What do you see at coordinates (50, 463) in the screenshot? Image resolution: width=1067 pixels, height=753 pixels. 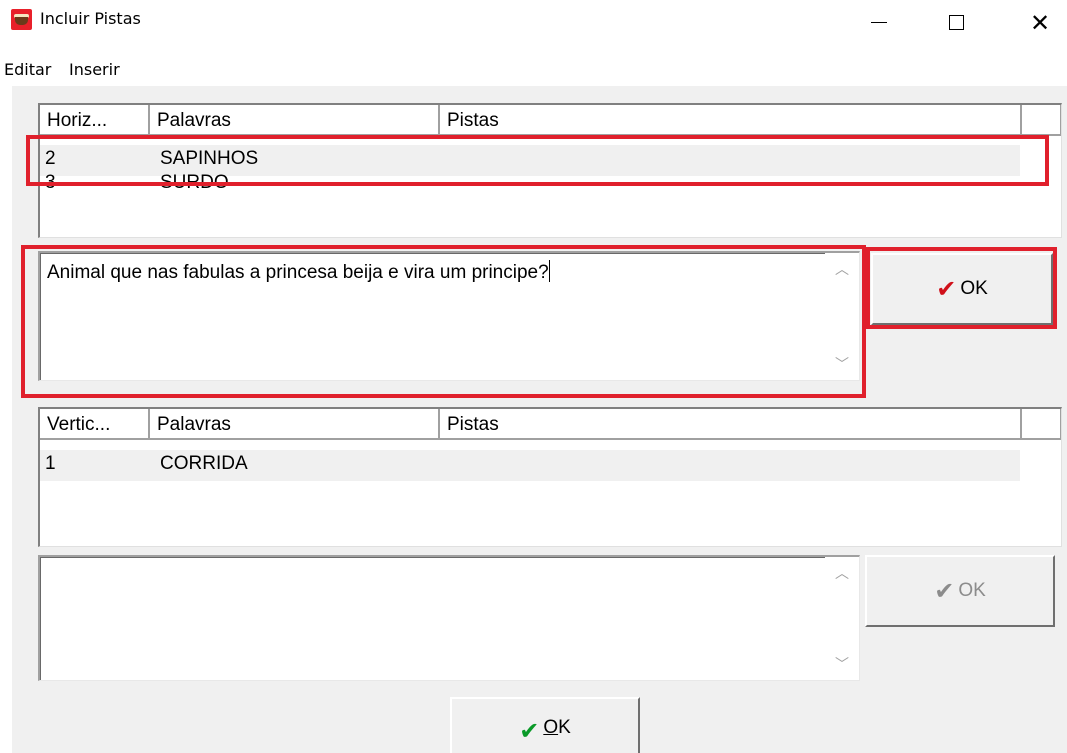 I see `row-number: 1` at bounding box center [50, 463].